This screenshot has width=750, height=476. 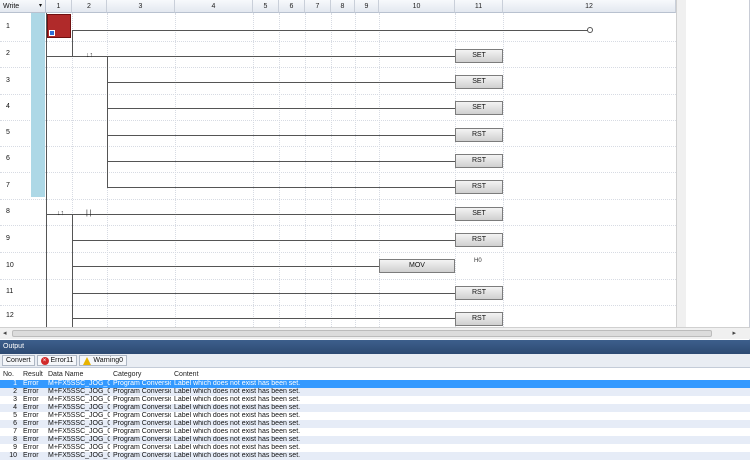 What do you see at coordinates (14, 158) in the screenshot?
I see `step-number: 6` at bounding box center [14, 158].